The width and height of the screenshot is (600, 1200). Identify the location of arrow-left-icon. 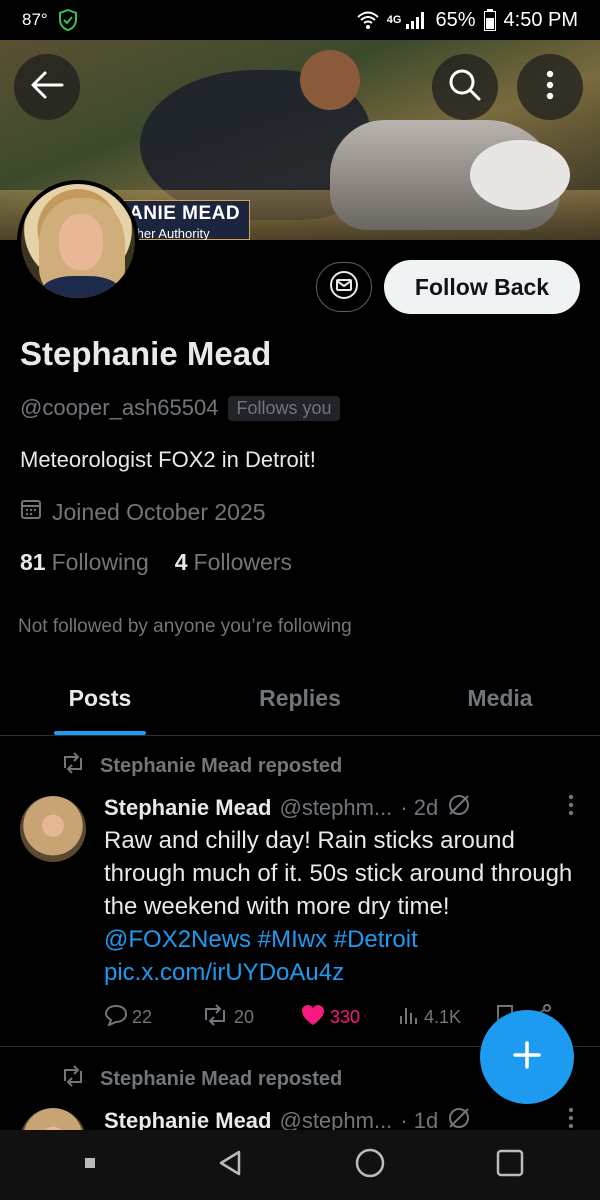
(47, 87).